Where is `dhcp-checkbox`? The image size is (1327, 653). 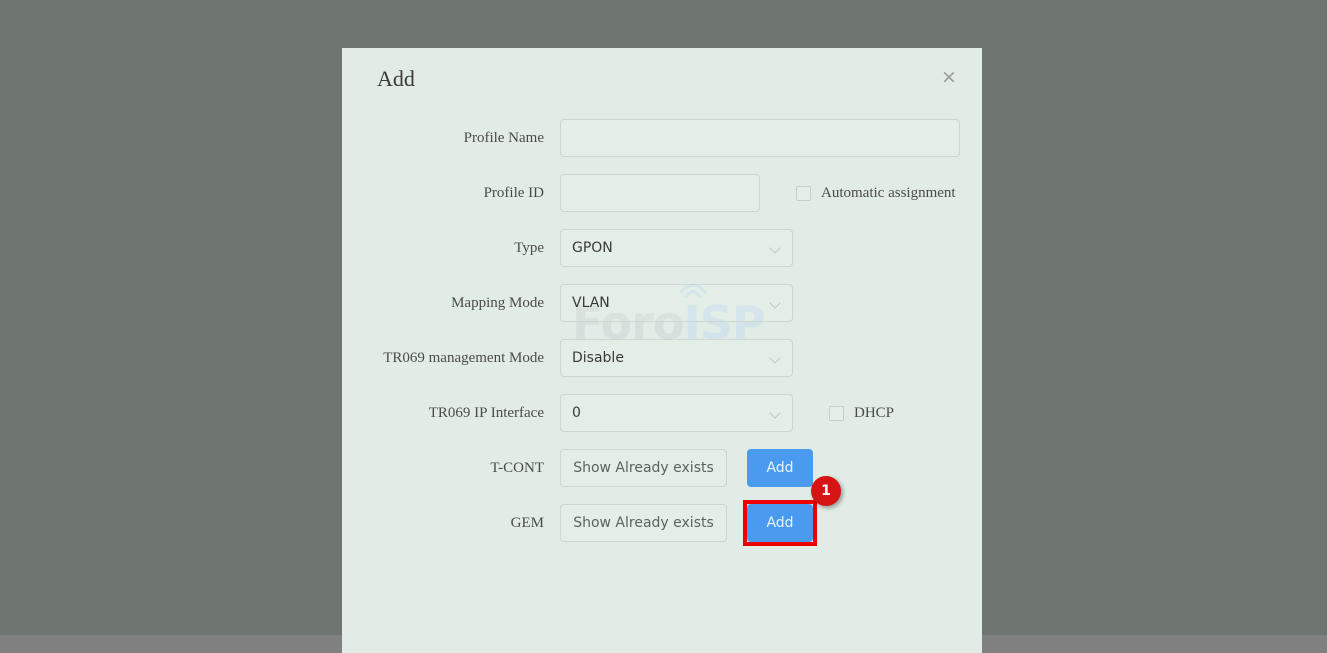
dhcp-checkbox is located at coordinates (836, 413).